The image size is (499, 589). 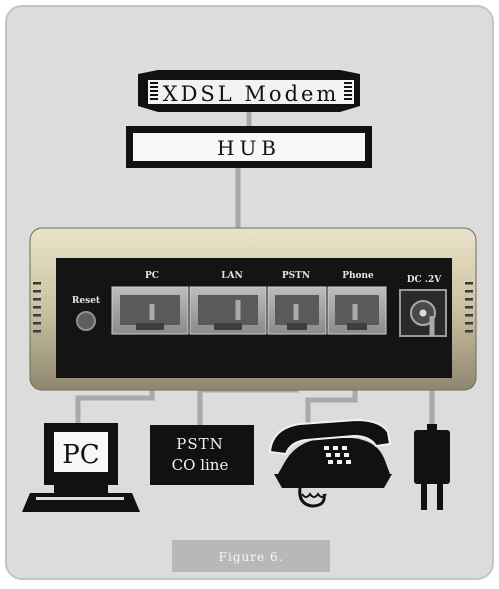 I want to click on reset-button, so click(x=86, y=321).